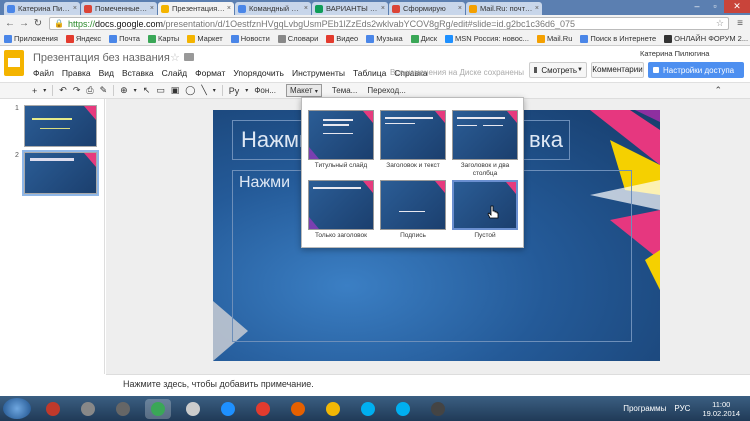 This screenshot has height=421, width=750. I want to click on text-box-icon: ▭, so click(160, 90).